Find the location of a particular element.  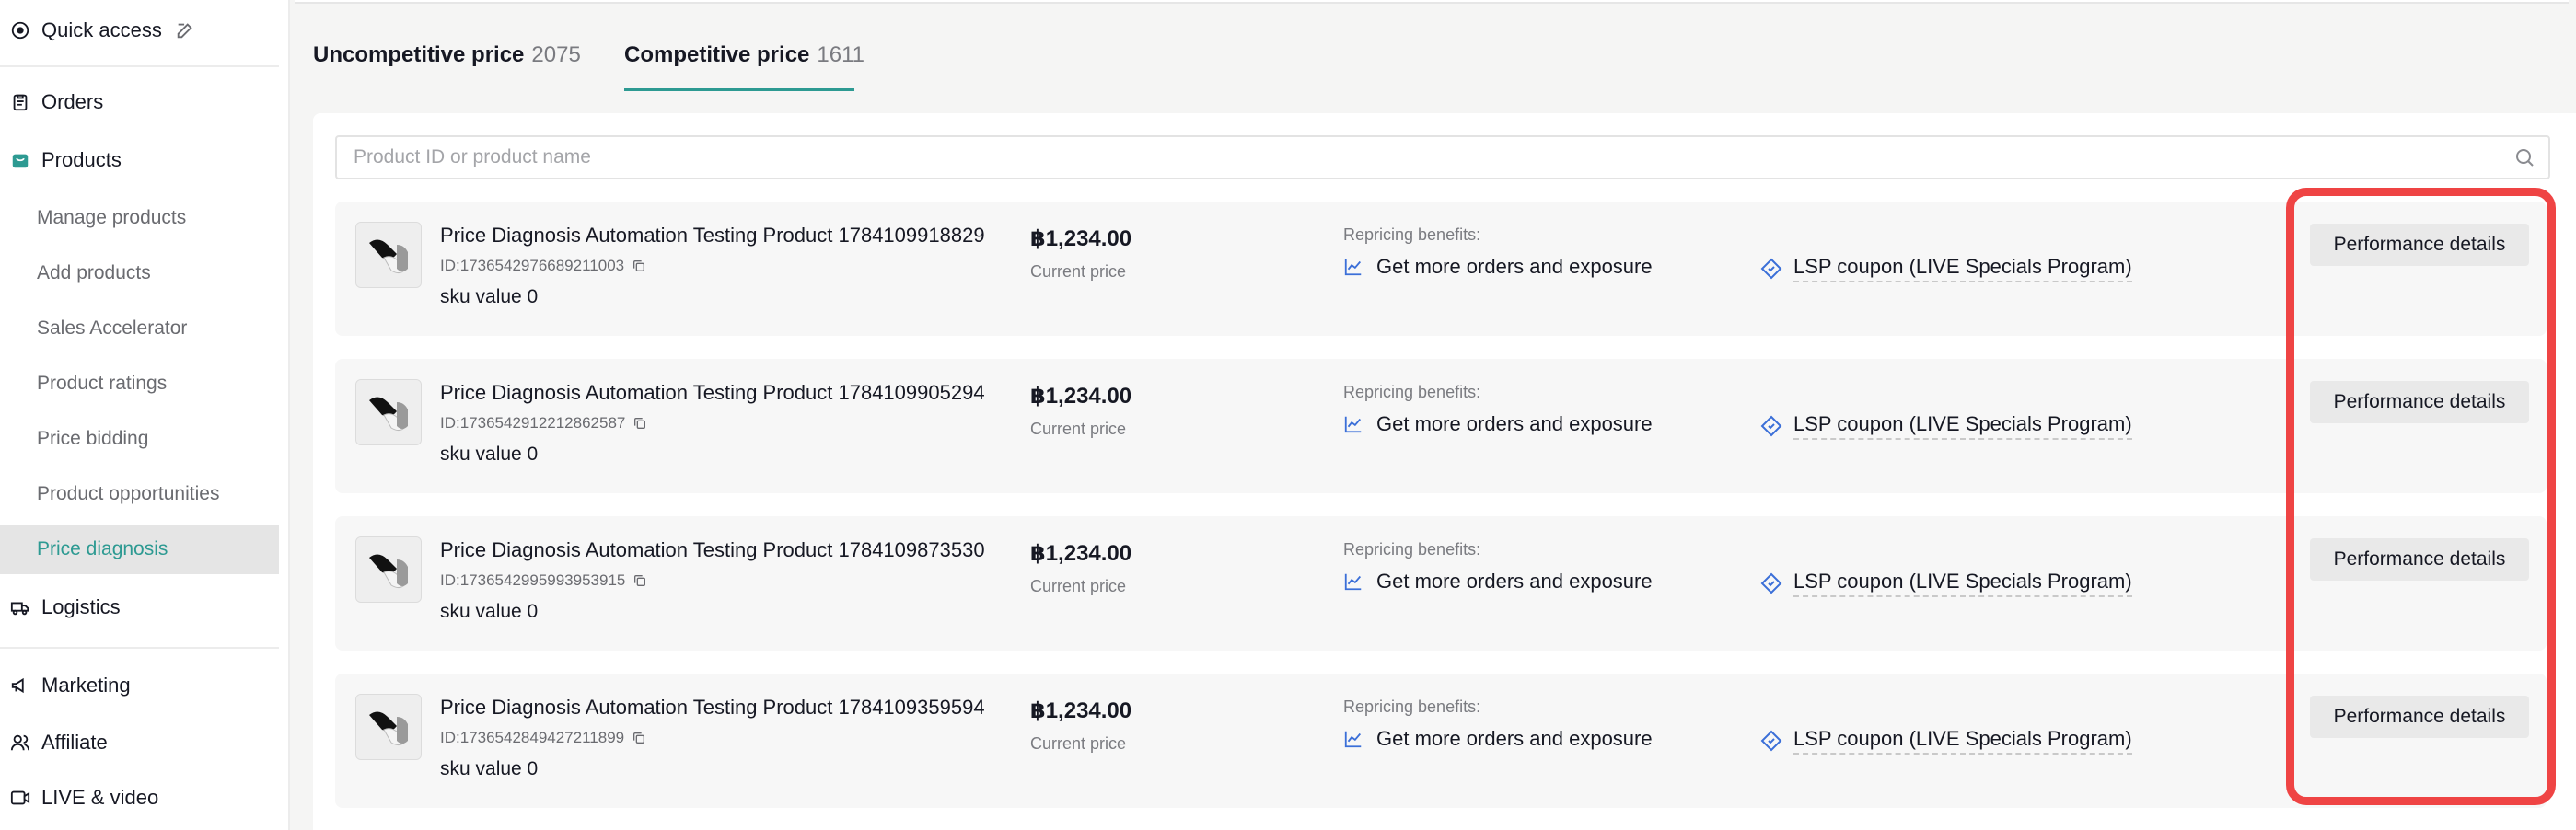

sidebar-item-label: Logistics is located at coordinates (81, 606).